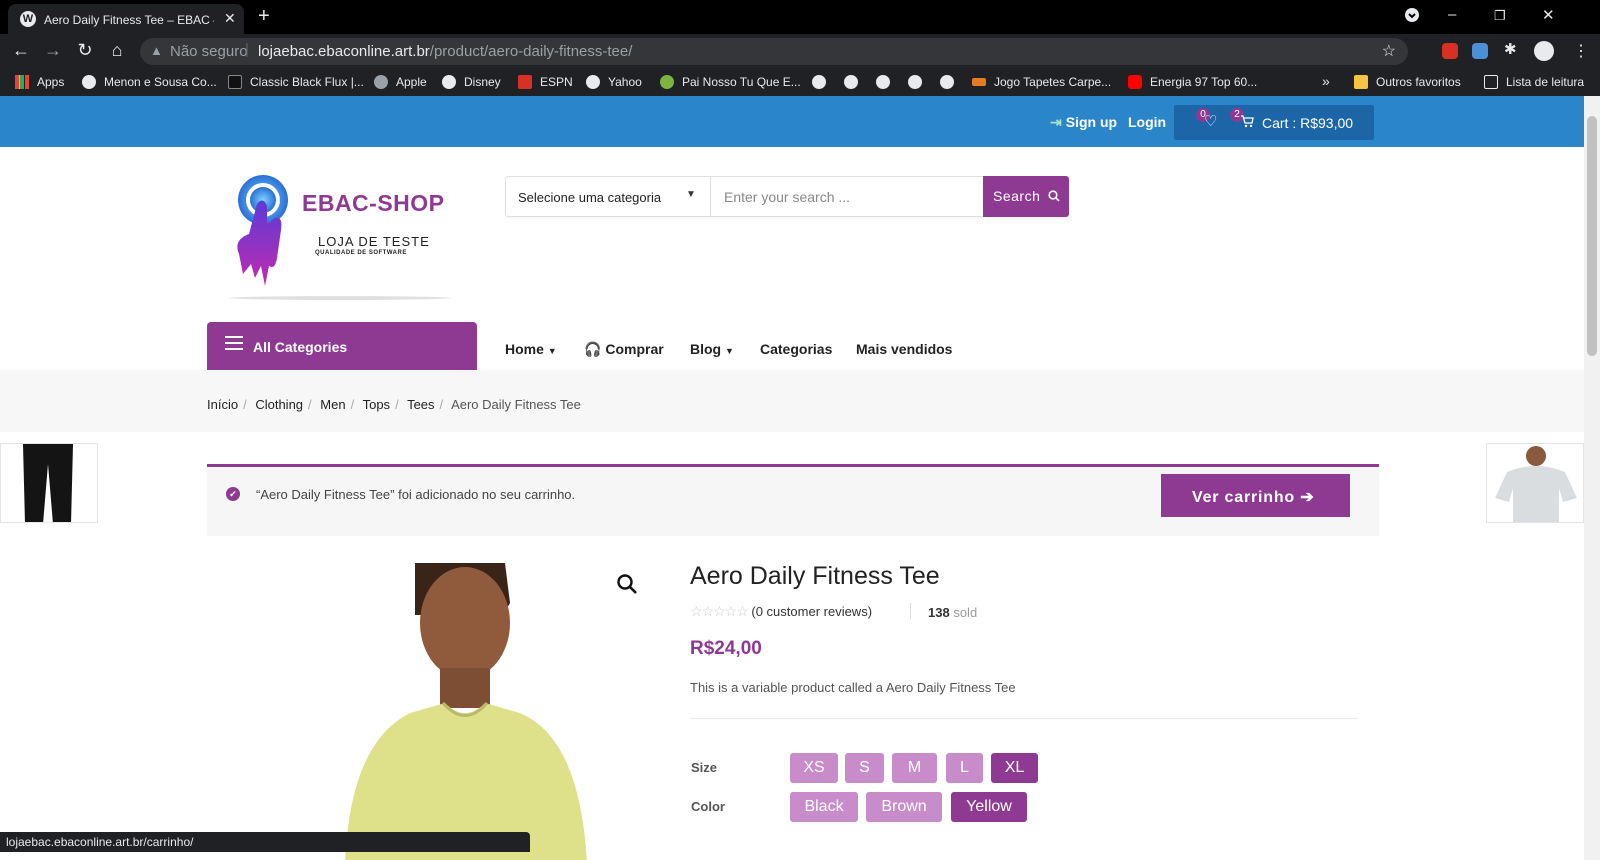 The image size is (1600, 860). Describe the element at coordinates (1255, 495) in the screenshot. I see `view-cart-button: Ver carrinho ➔` at that location.